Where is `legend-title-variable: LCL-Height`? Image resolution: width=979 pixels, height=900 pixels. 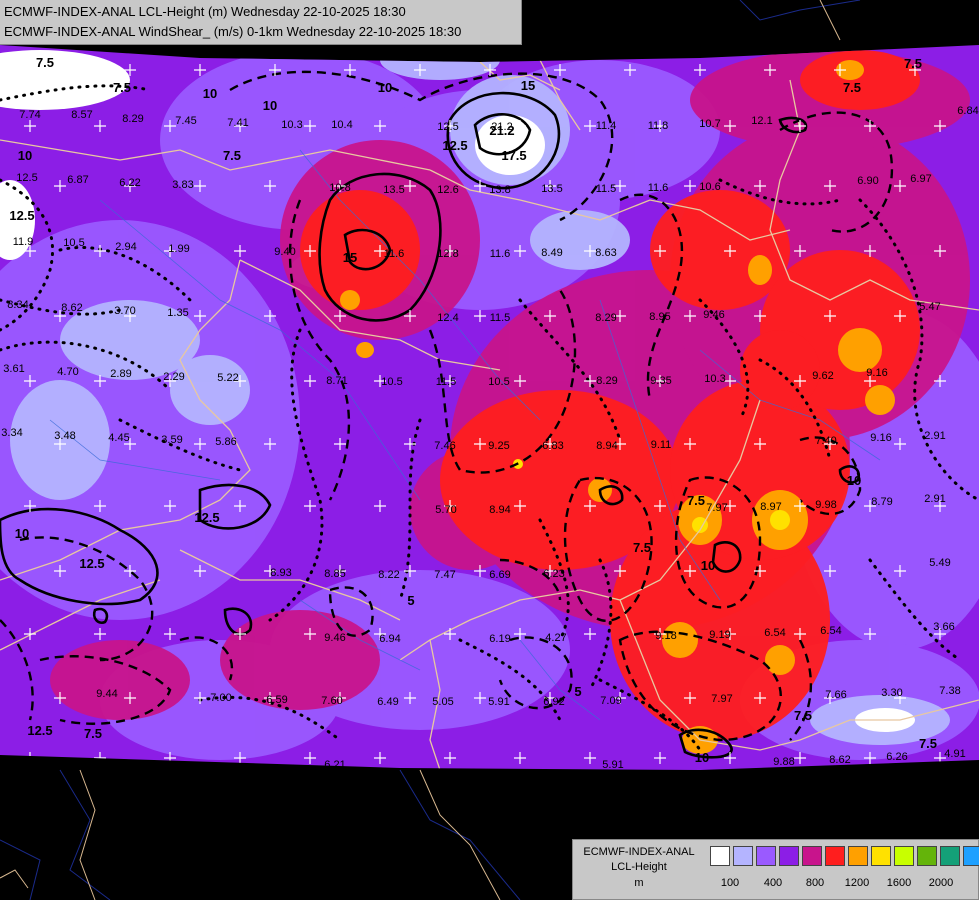
legend-title-variable: LCL-Height is located at coordinates (639, 867).